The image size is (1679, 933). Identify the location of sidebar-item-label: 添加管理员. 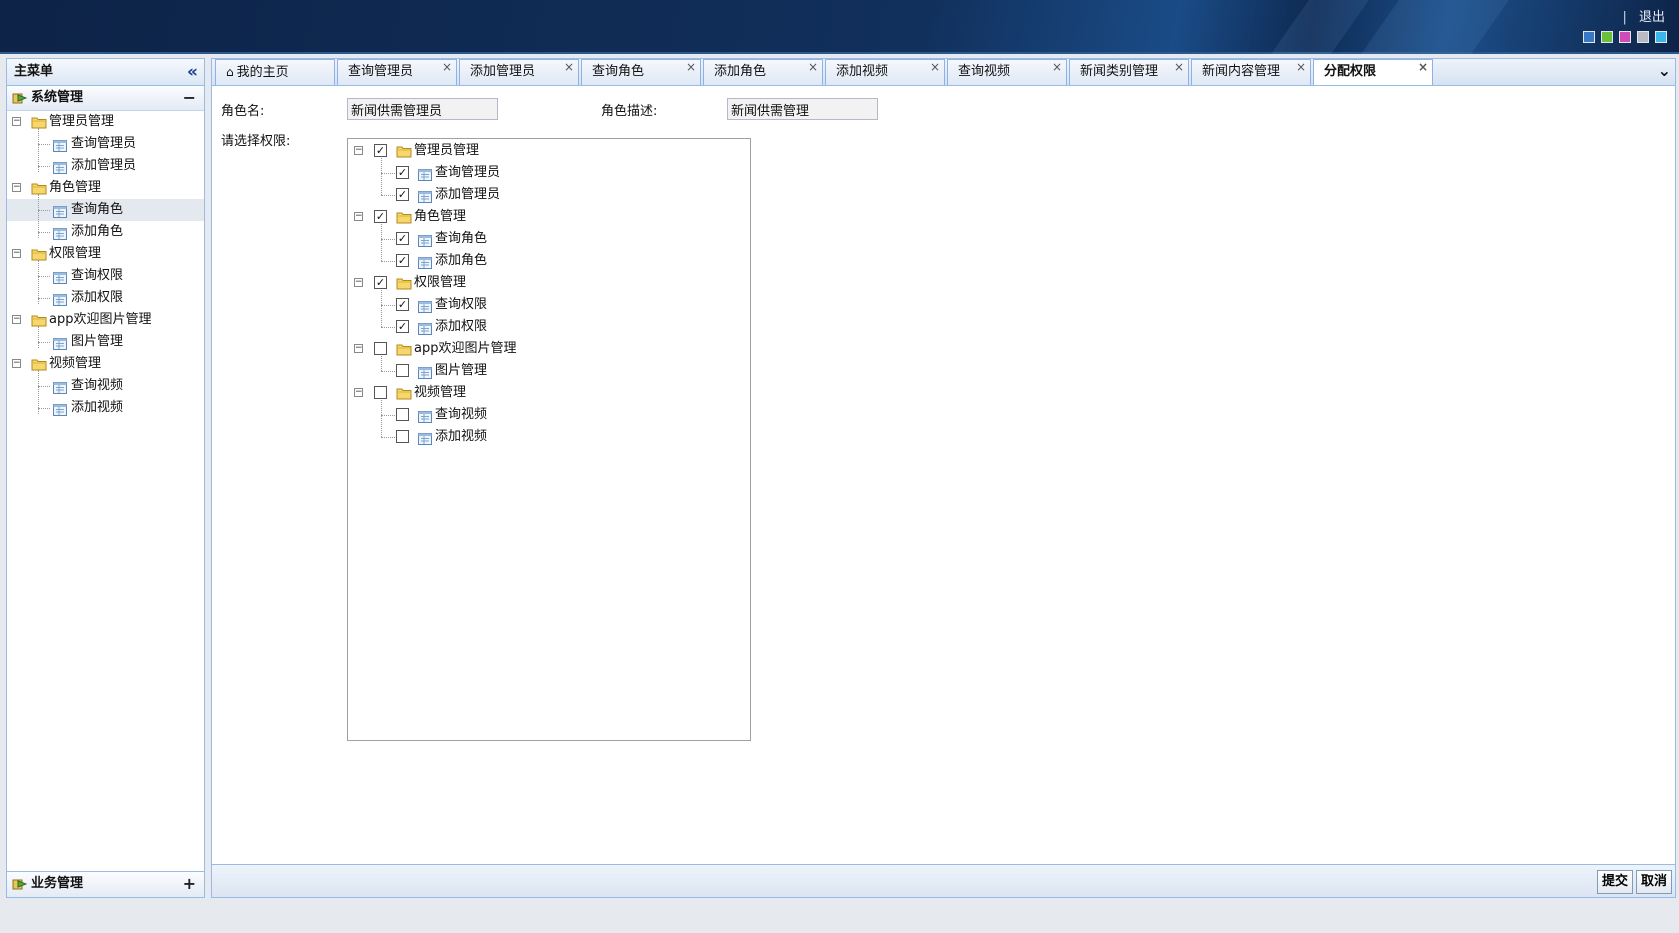
(104, 165).